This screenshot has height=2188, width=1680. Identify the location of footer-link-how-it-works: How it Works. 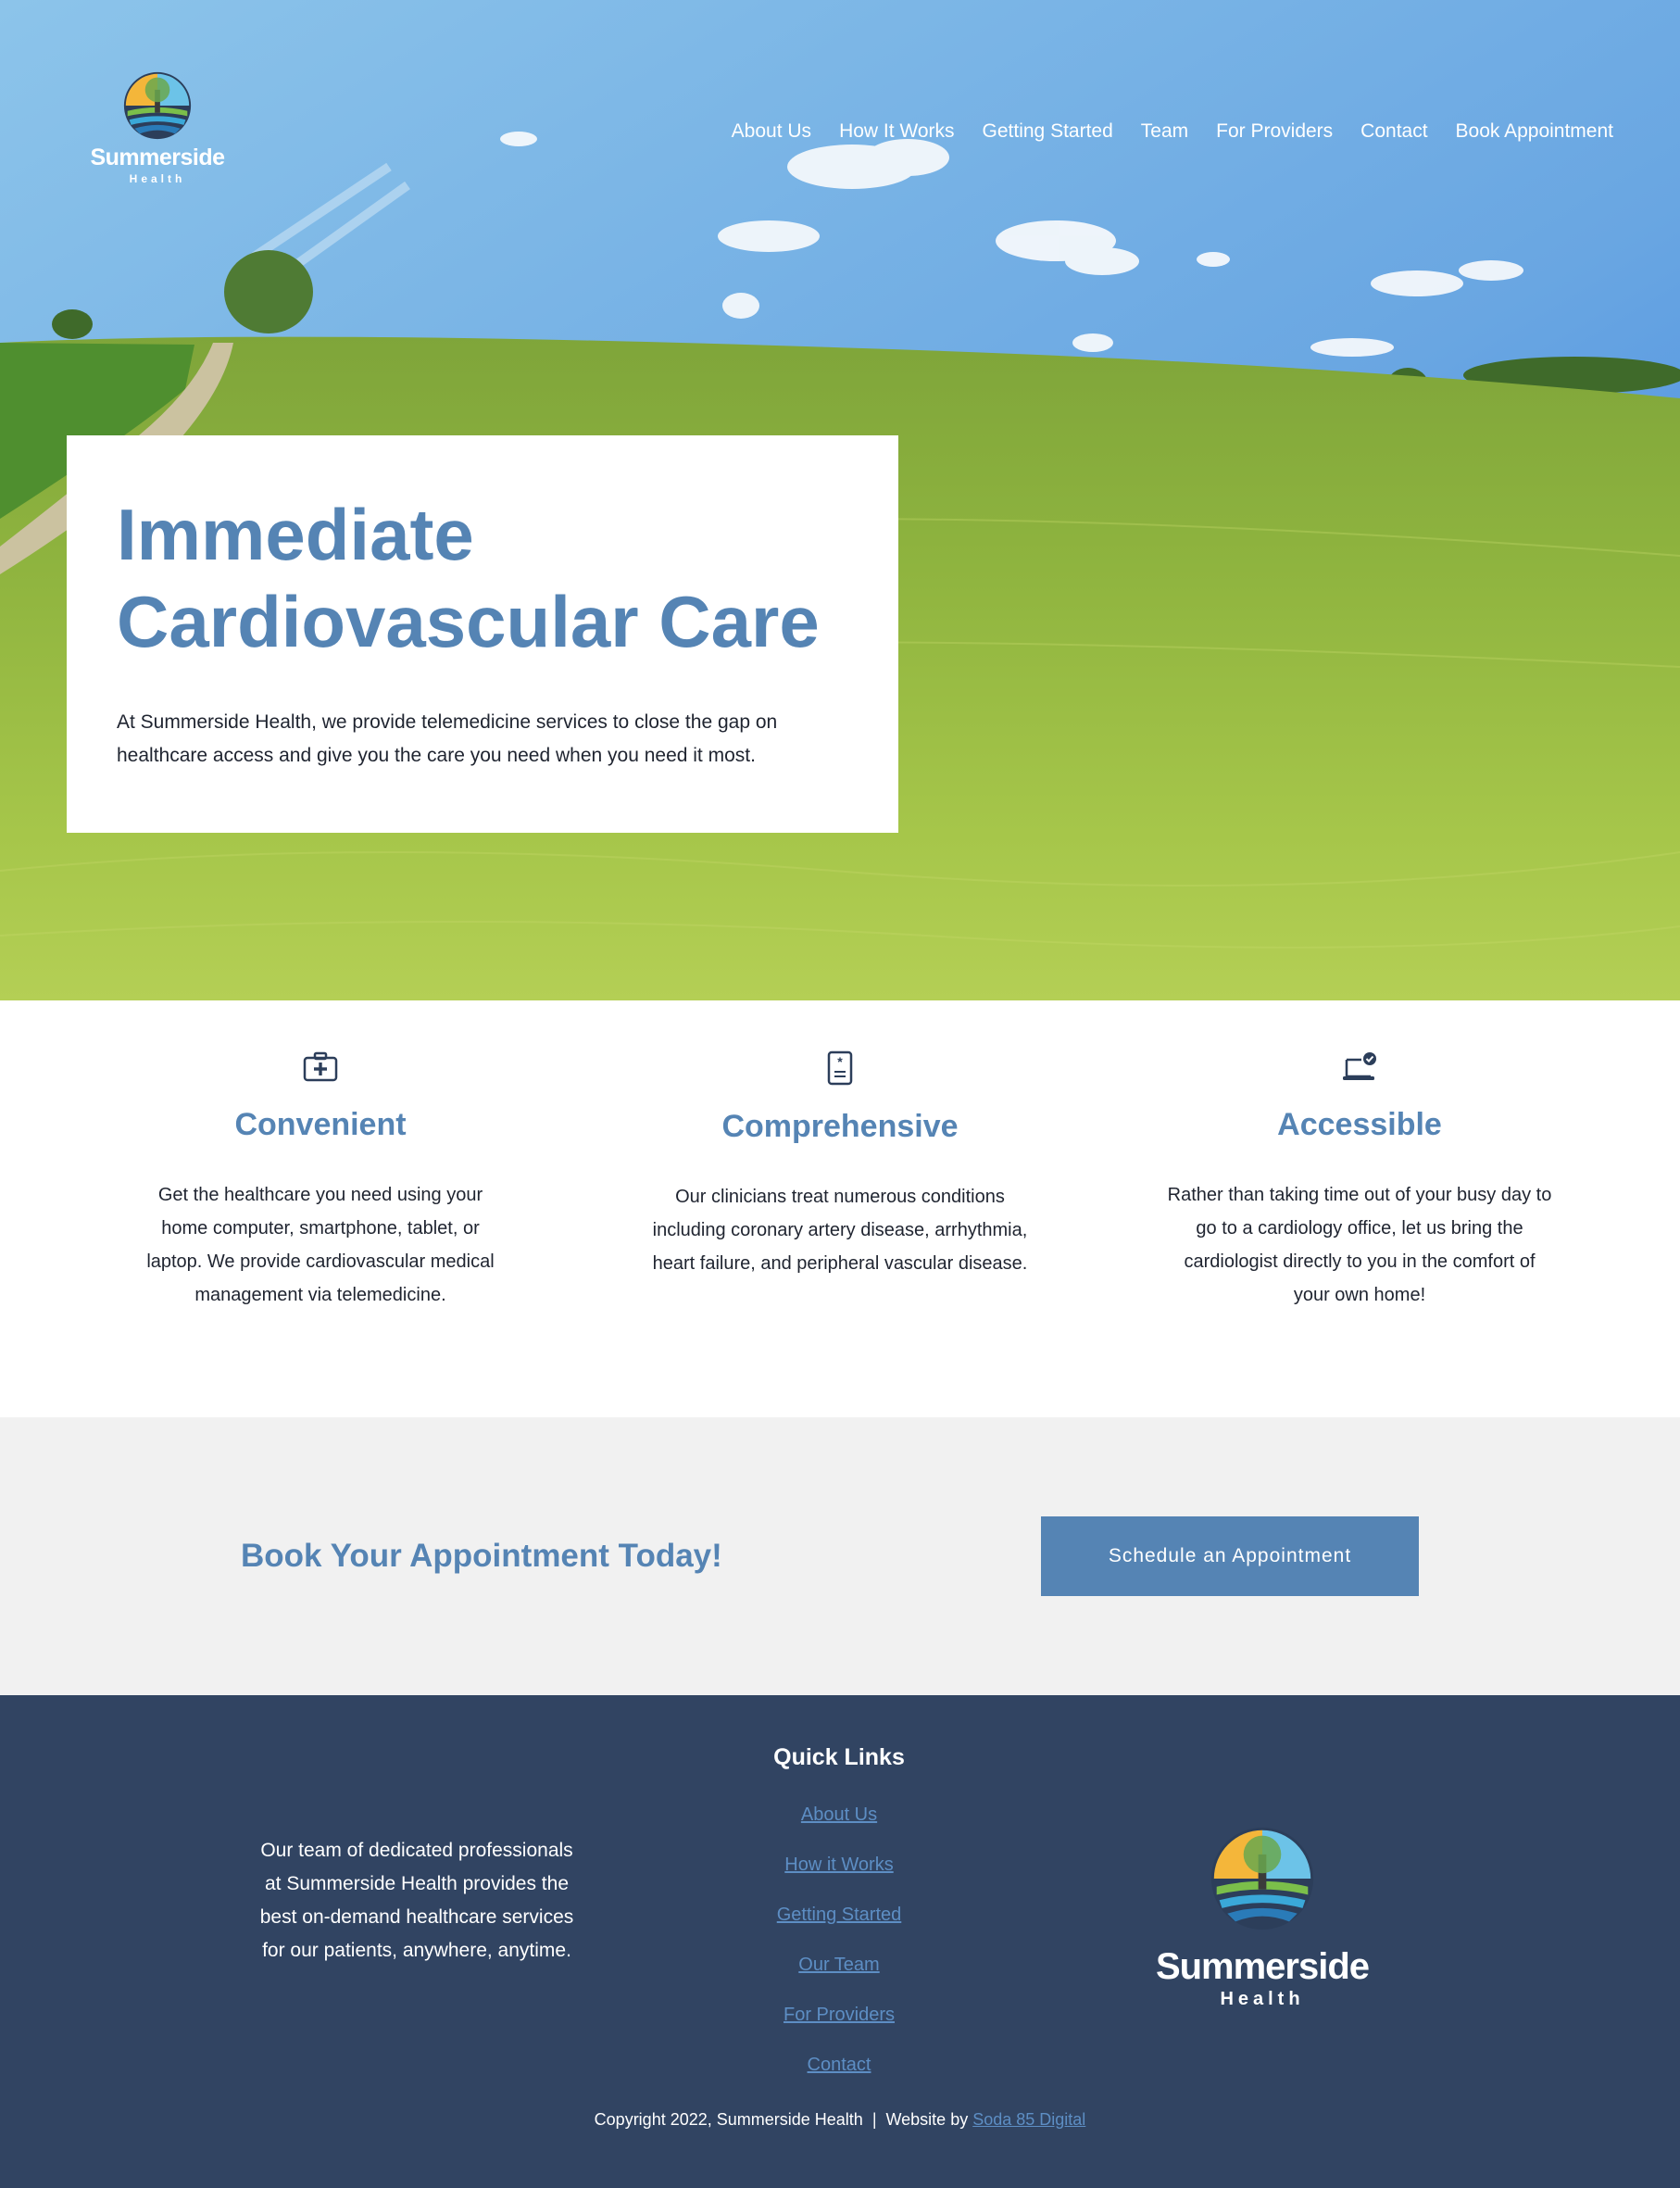
(838, 1865).